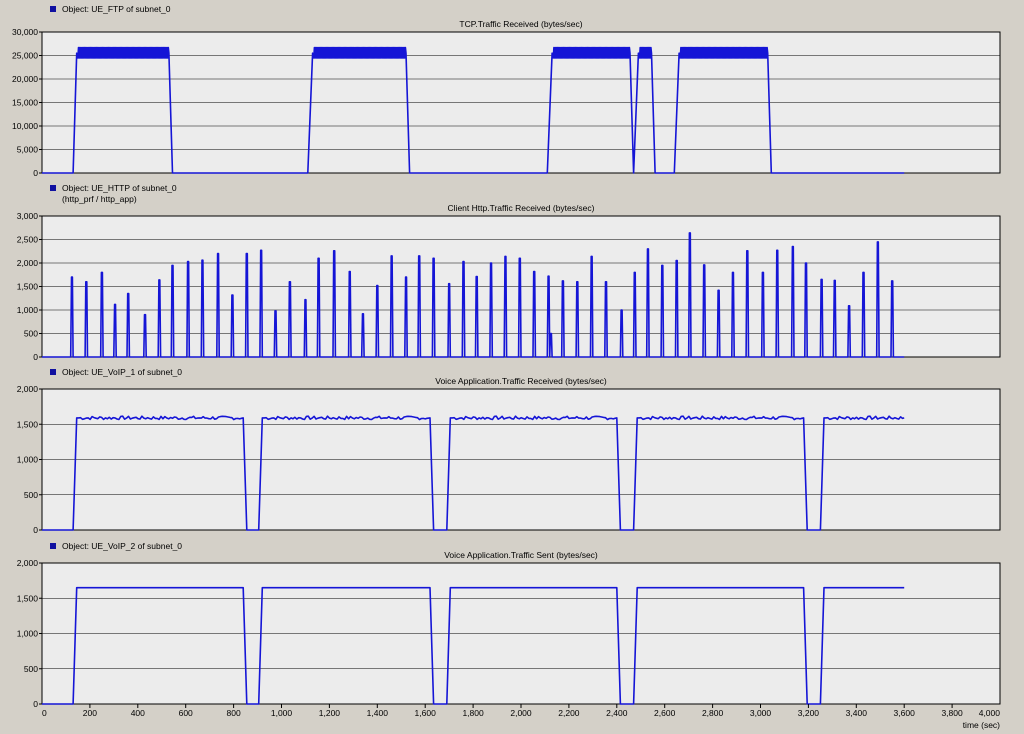 This screenshot has height=734, width=1024. What do you see at coordinates (116, 9) in the screenshot?
I see `object-label: Object: UE_FTP of subnet_0` at bounding box center [116, 9].